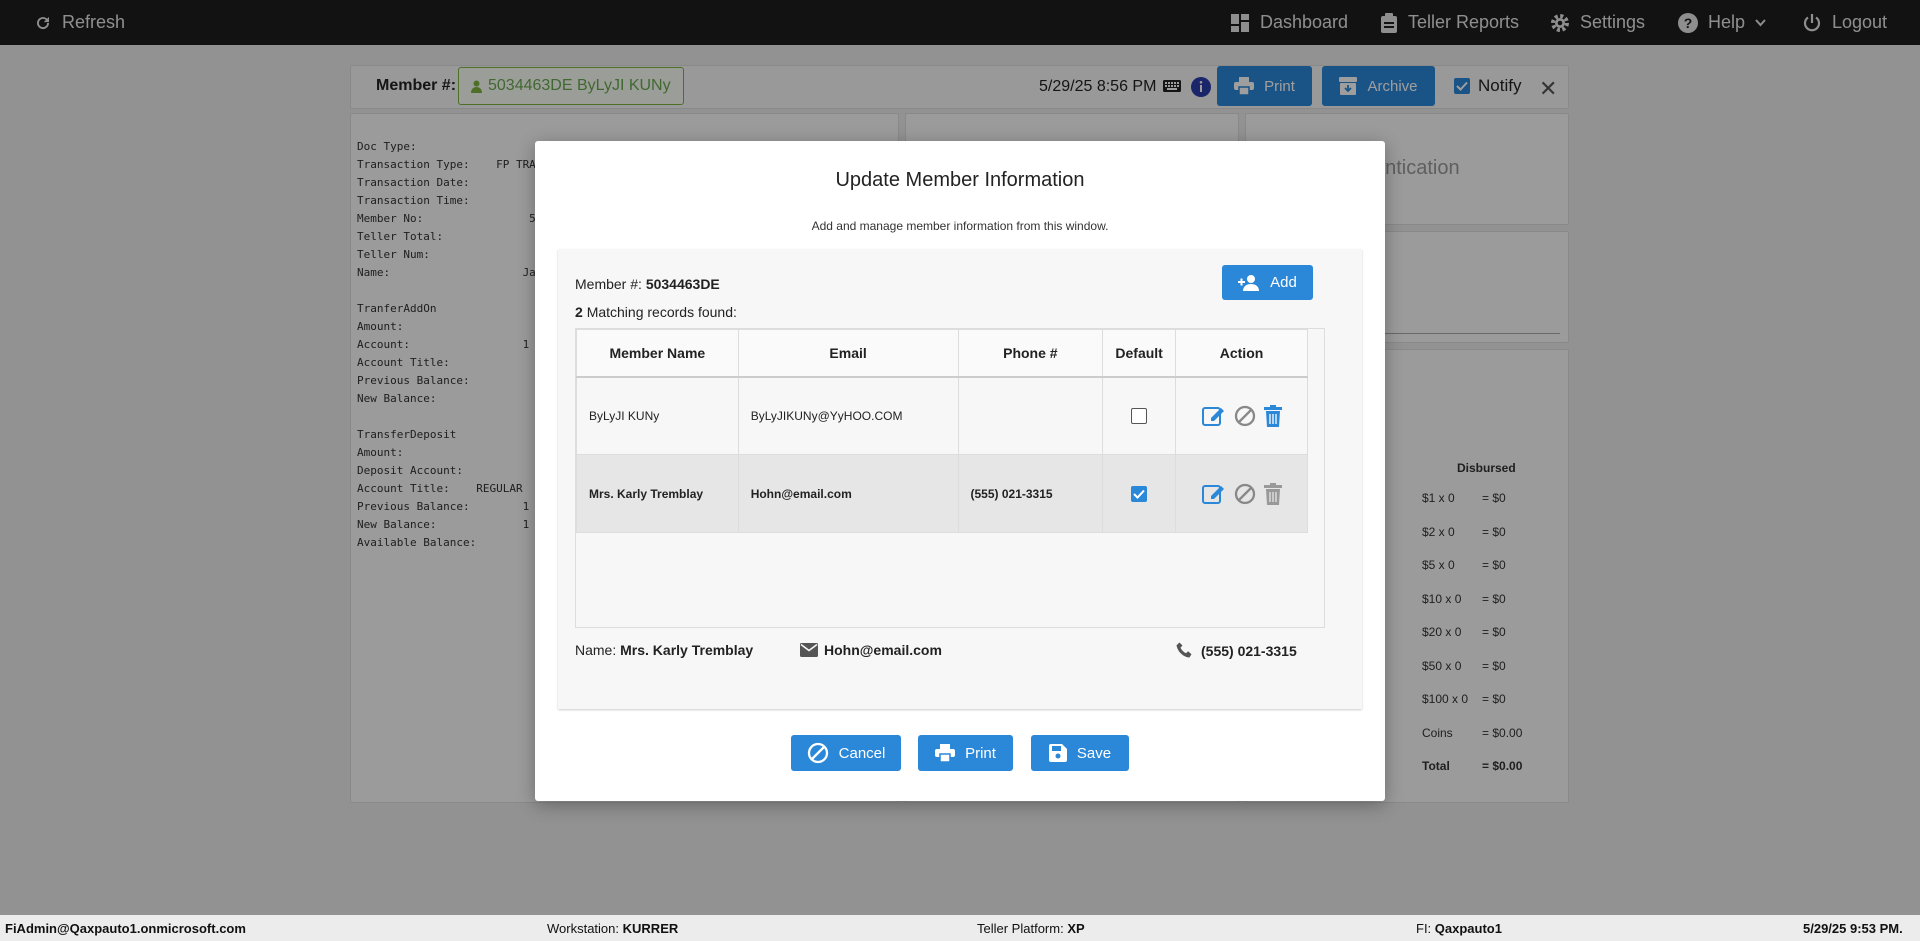 The width and height of the screenshot is (1920, 941). I want to click on summary-phone: (555) 021-3315, so click(1236, 650).